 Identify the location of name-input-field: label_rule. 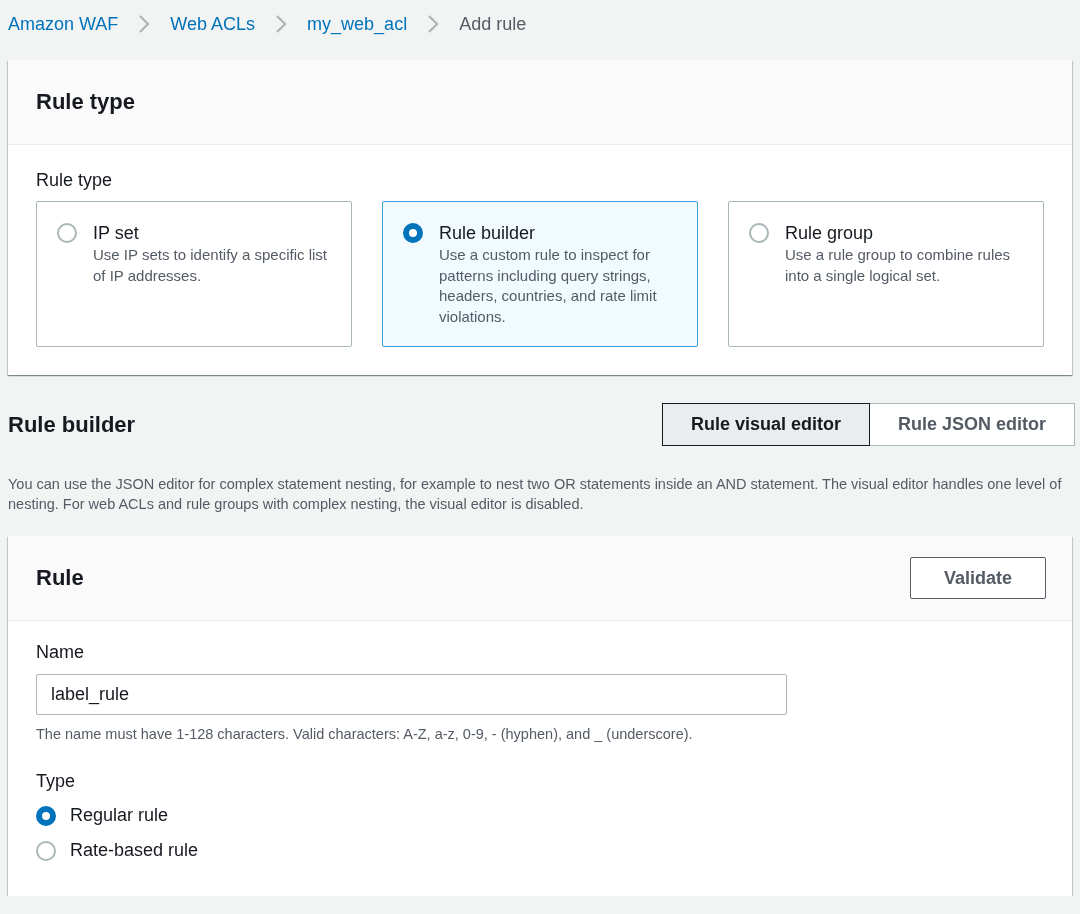
(411, 694).